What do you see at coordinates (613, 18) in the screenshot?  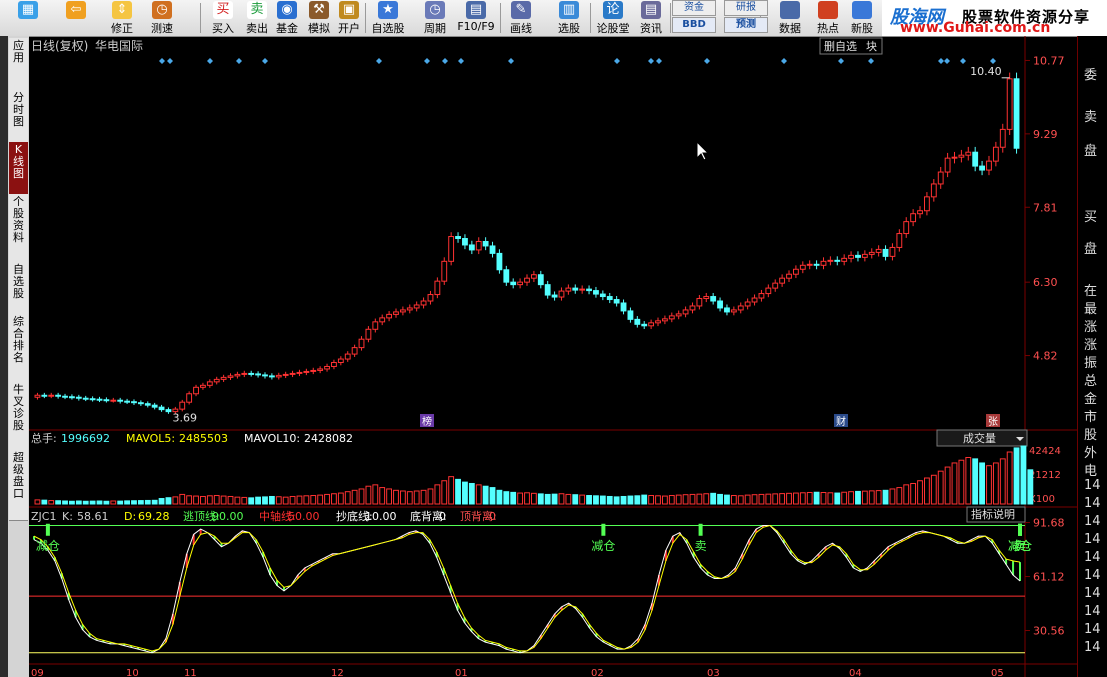 I see `toolbar-button-14: 论论股堂` at bounding box center [613, 18].